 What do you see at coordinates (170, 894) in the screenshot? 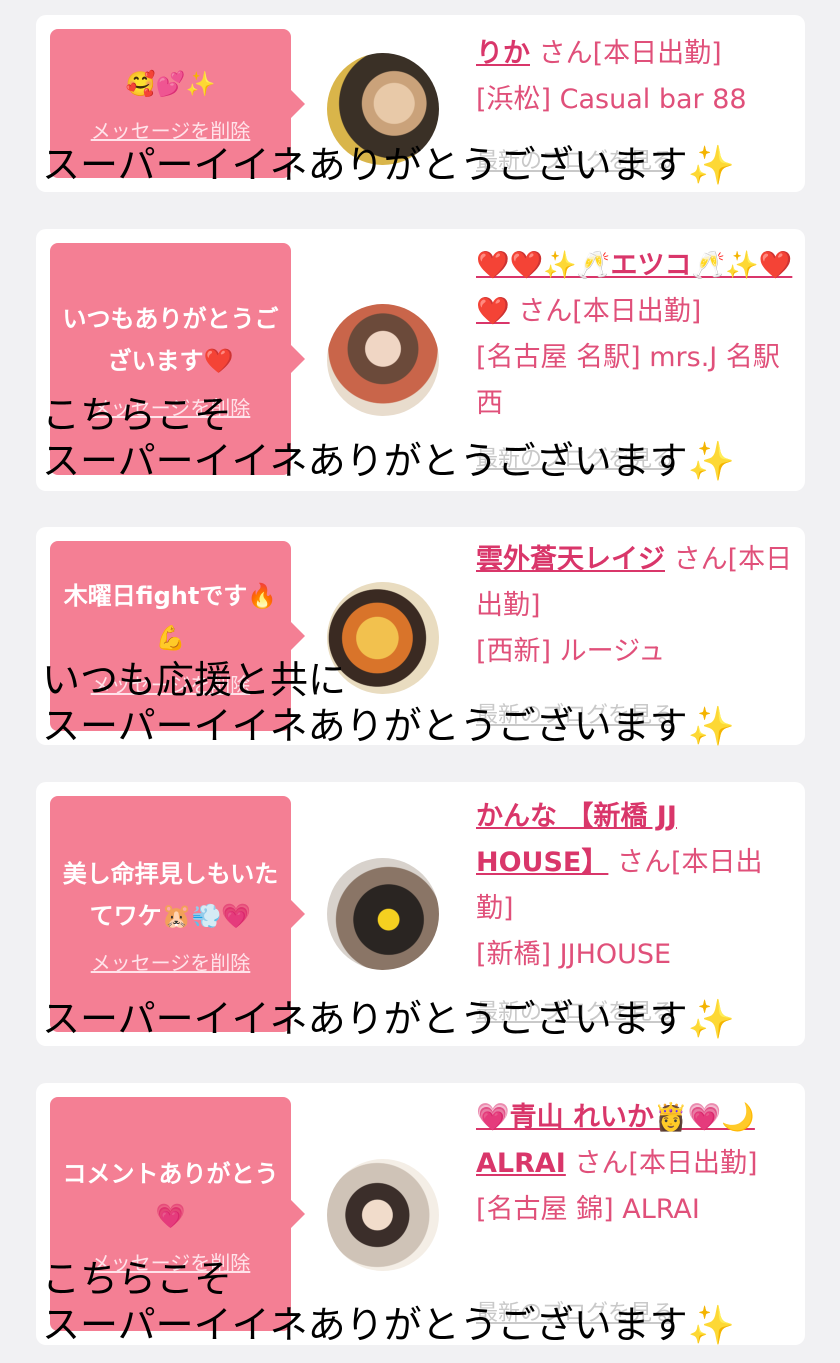
I see `message-text: 美し命拝見しもいたてワケ🐹💨💗` at bounding box center [170, 894].